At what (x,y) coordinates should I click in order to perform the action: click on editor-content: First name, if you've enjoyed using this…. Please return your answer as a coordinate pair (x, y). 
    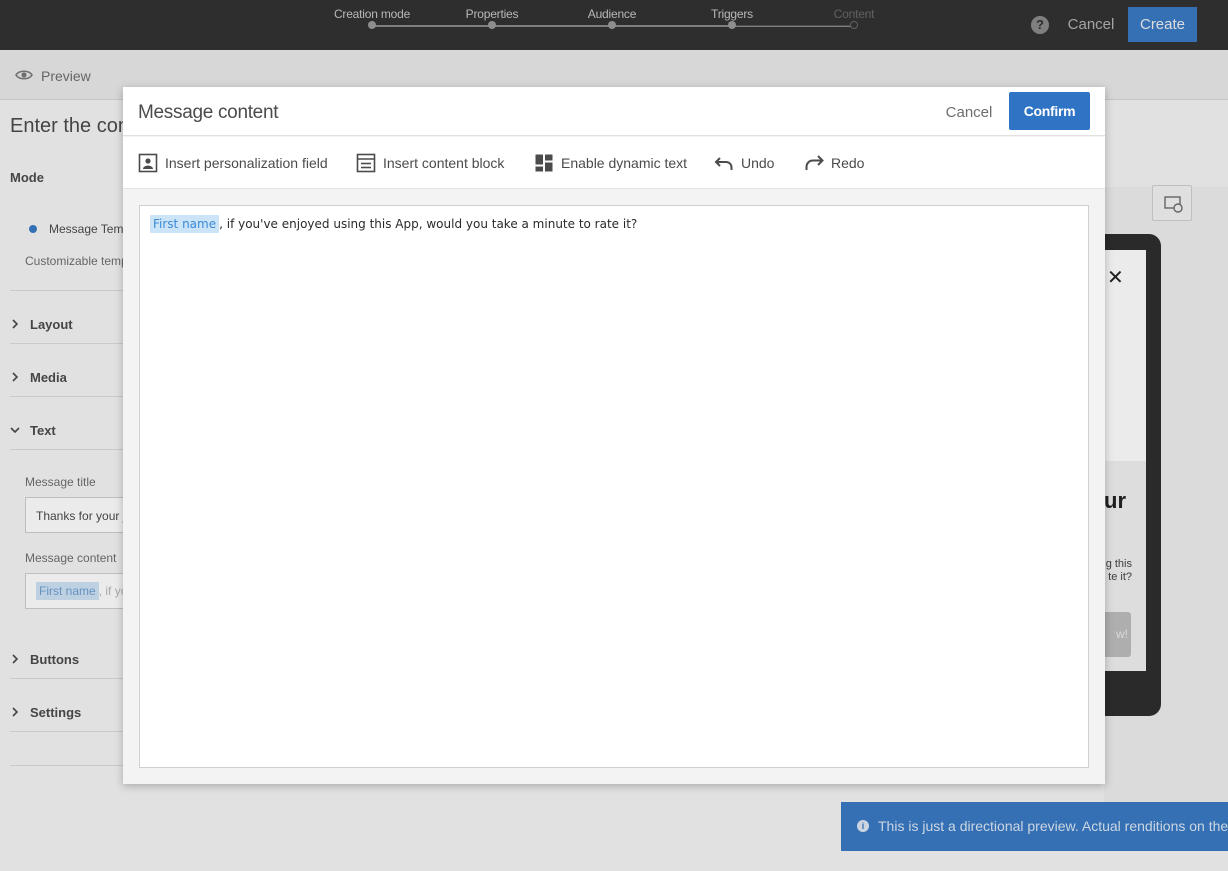
    Looking at the image, I should click on (393, 224).